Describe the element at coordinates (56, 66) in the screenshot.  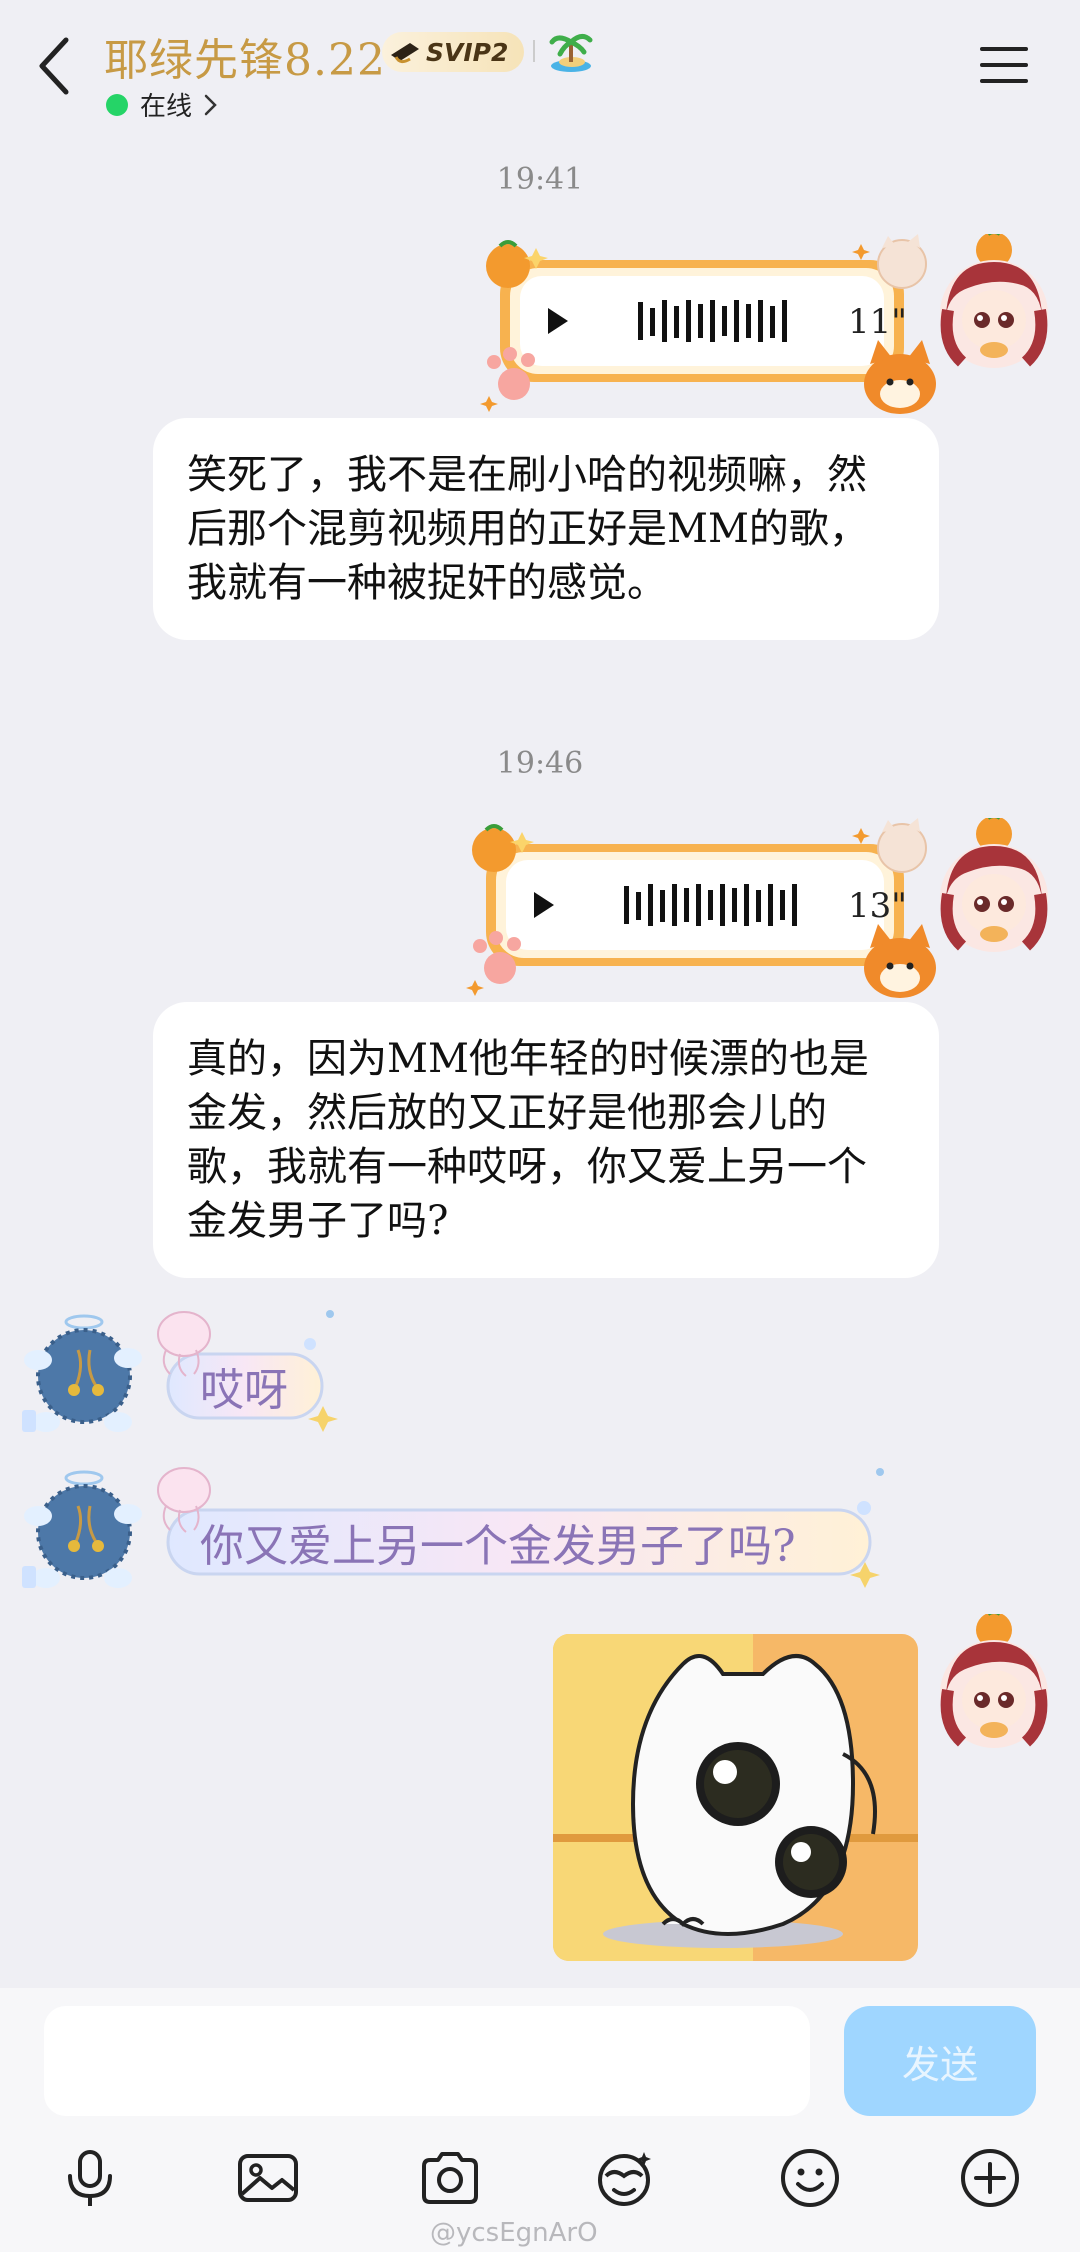
I see `back-chevron-icon` at that location.